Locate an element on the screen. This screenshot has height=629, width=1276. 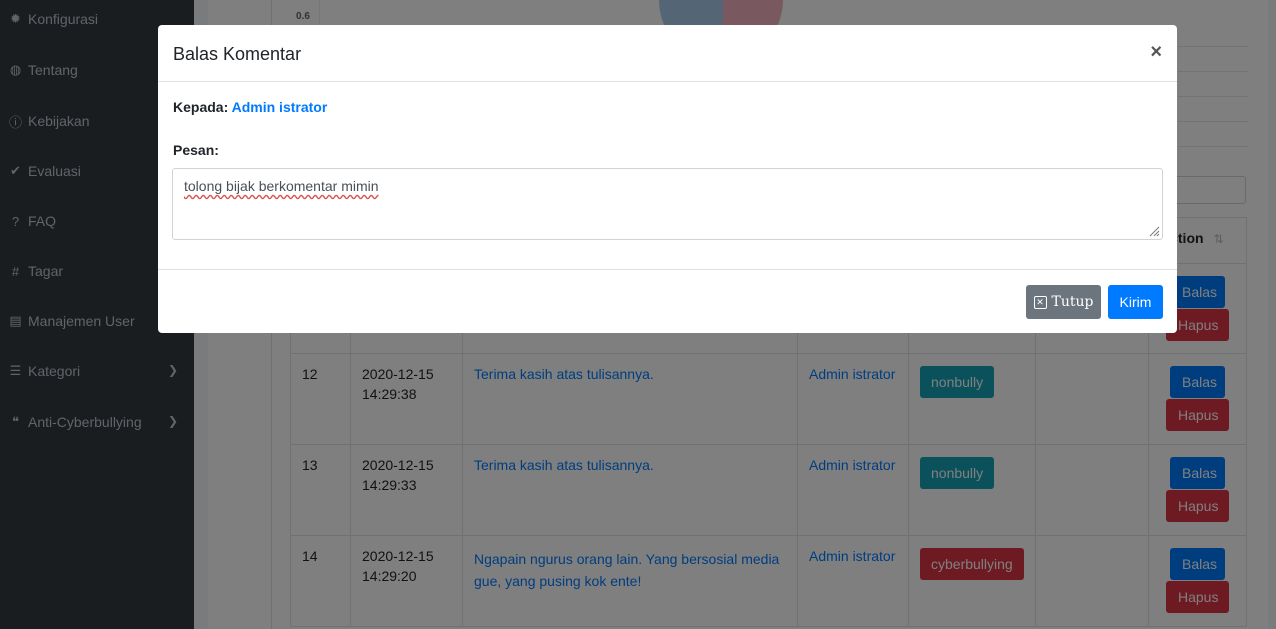
recipient-name: Admin istrator is located at coordinates (279, 107).